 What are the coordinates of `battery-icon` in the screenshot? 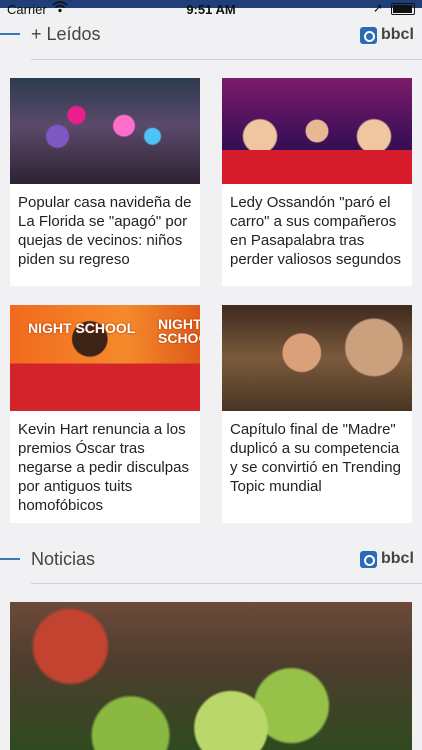 It's located at (403, 9).